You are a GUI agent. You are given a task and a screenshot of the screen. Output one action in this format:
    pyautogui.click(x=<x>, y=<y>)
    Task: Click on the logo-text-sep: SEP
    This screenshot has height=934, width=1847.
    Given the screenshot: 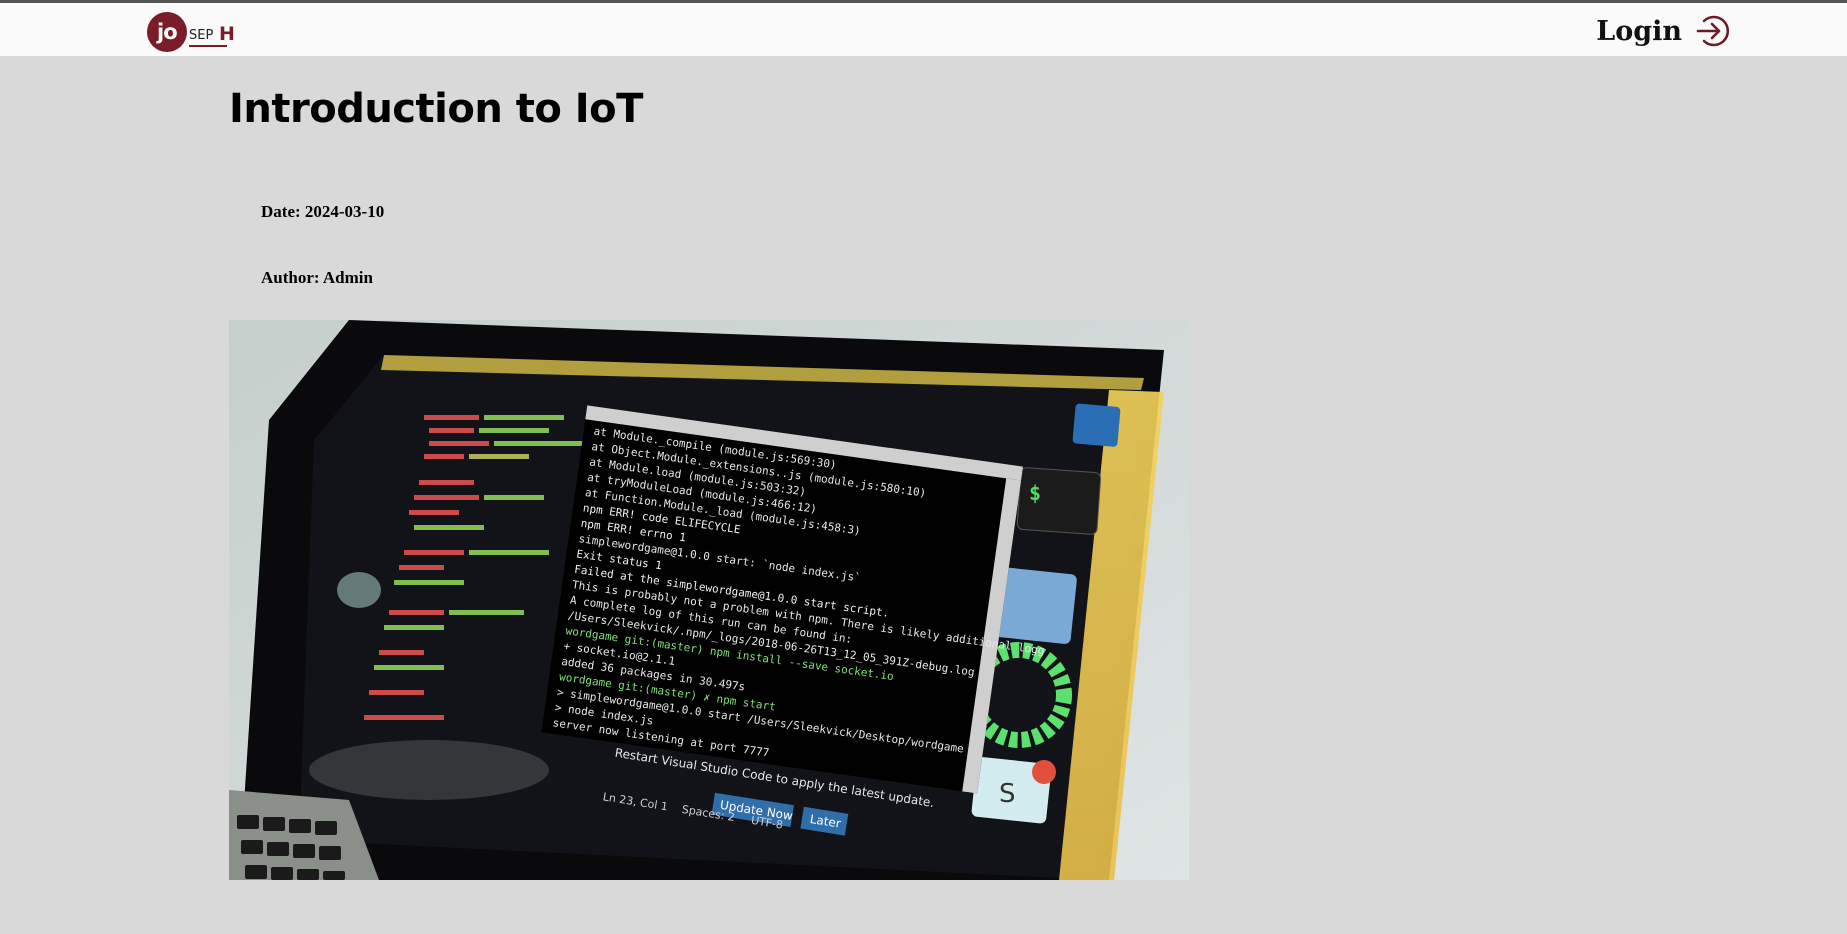 What is the action you would take?
    pyautogui.click(x=201, y=35)
    